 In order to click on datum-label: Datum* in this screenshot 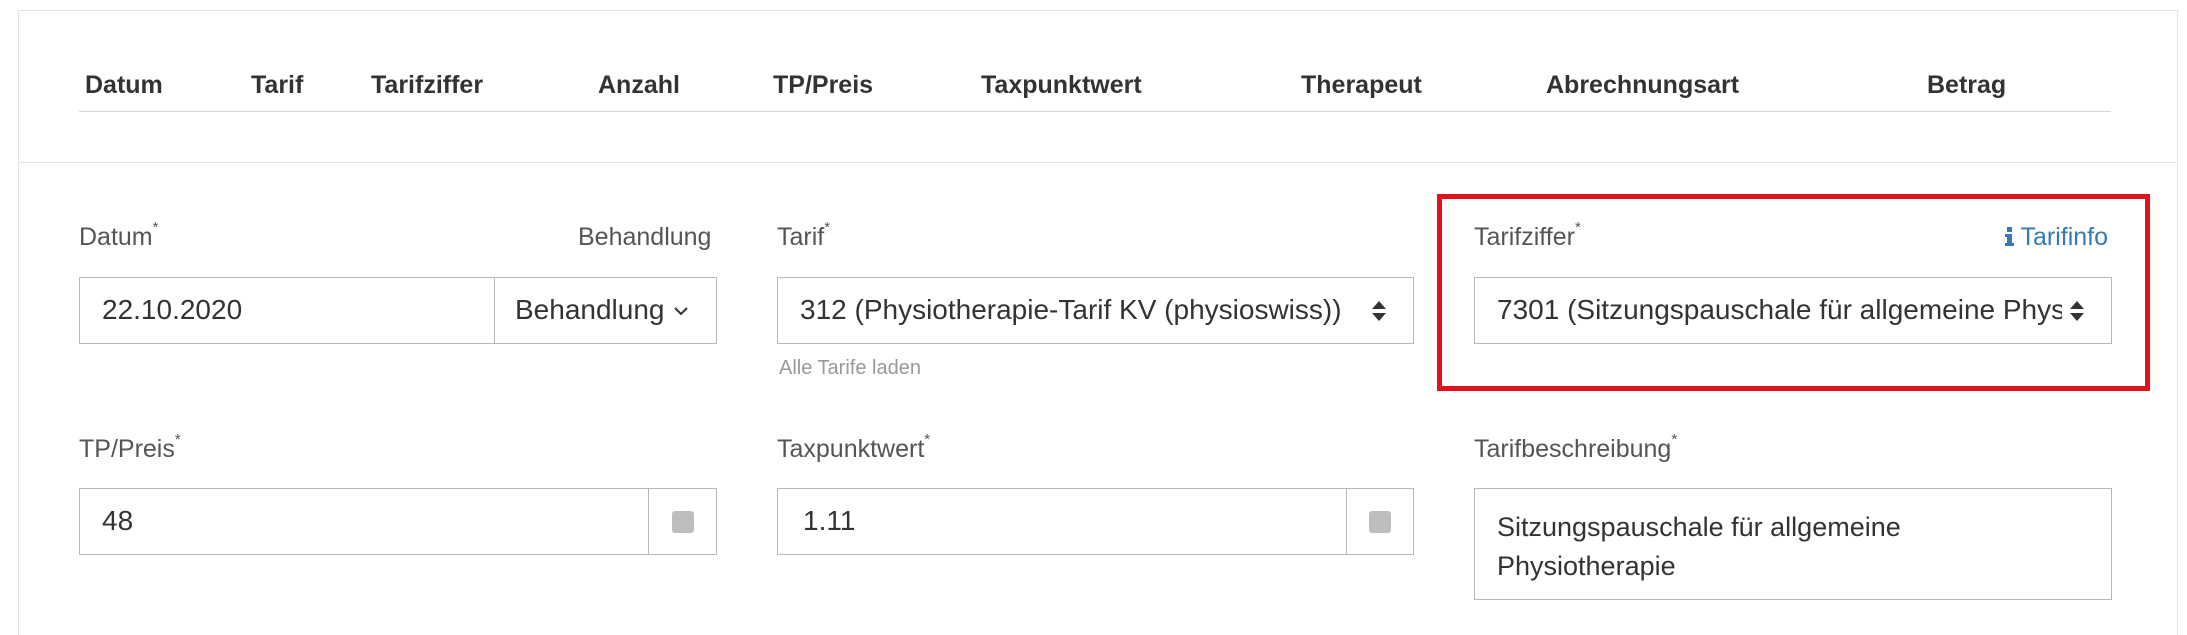, I will do `click(119, 234)`.